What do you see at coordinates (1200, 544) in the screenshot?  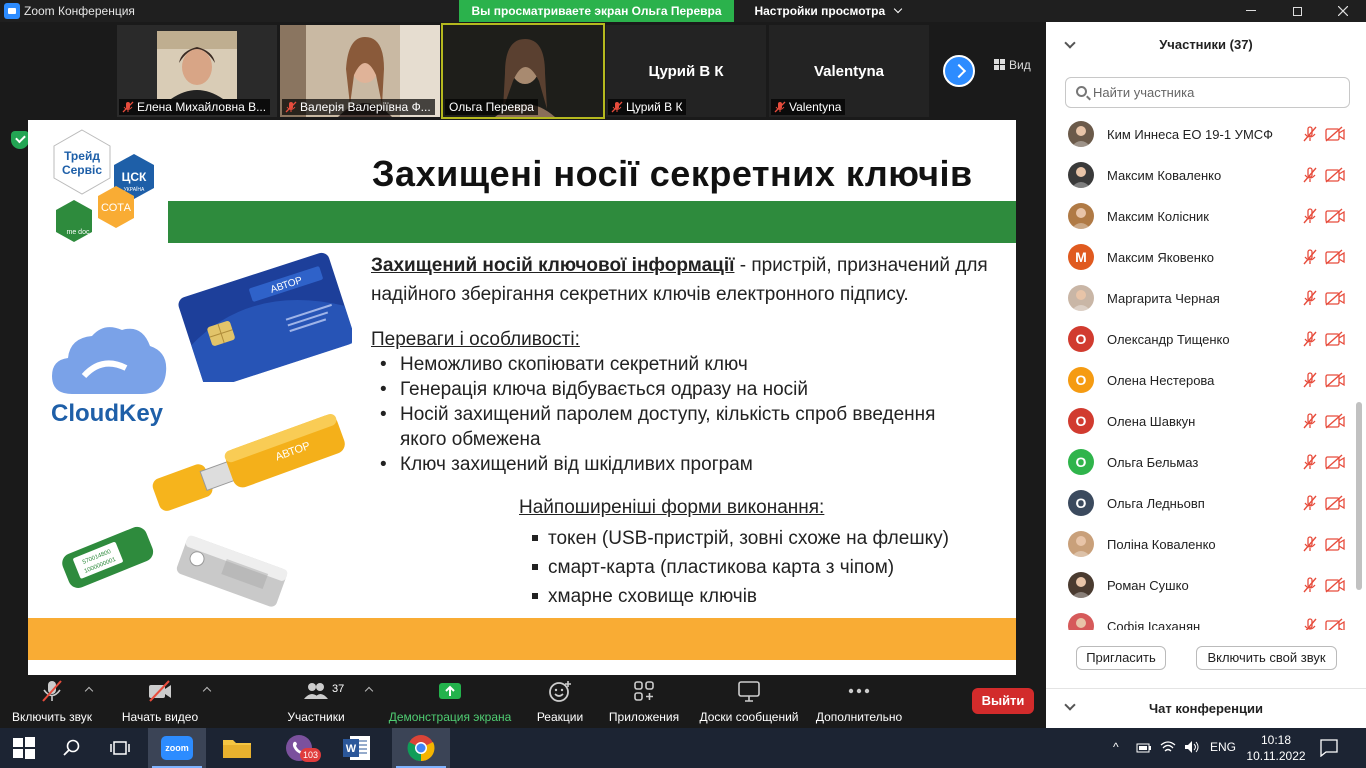 I see `participant-row: Поліна Коваленко` at bounding box center [1200, 544].